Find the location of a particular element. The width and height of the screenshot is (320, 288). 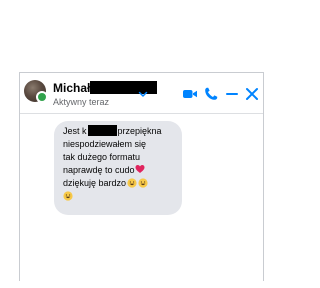

message-line: tak dużego formatu is located at coordinates (102, 157).